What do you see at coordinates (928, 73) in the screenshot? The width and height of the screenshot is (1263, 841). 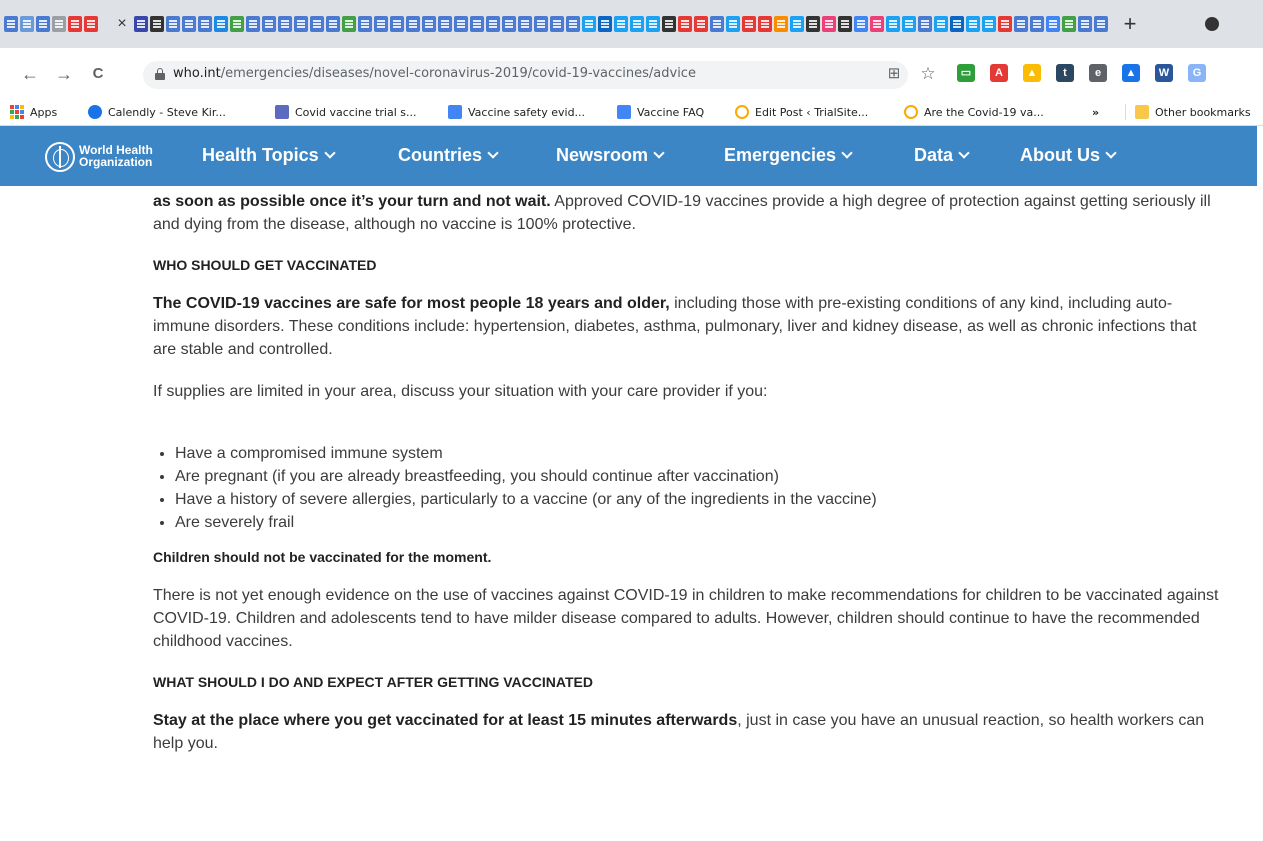 I see `bookmark-star-icon: ☆` at bounding box center [928, 73].